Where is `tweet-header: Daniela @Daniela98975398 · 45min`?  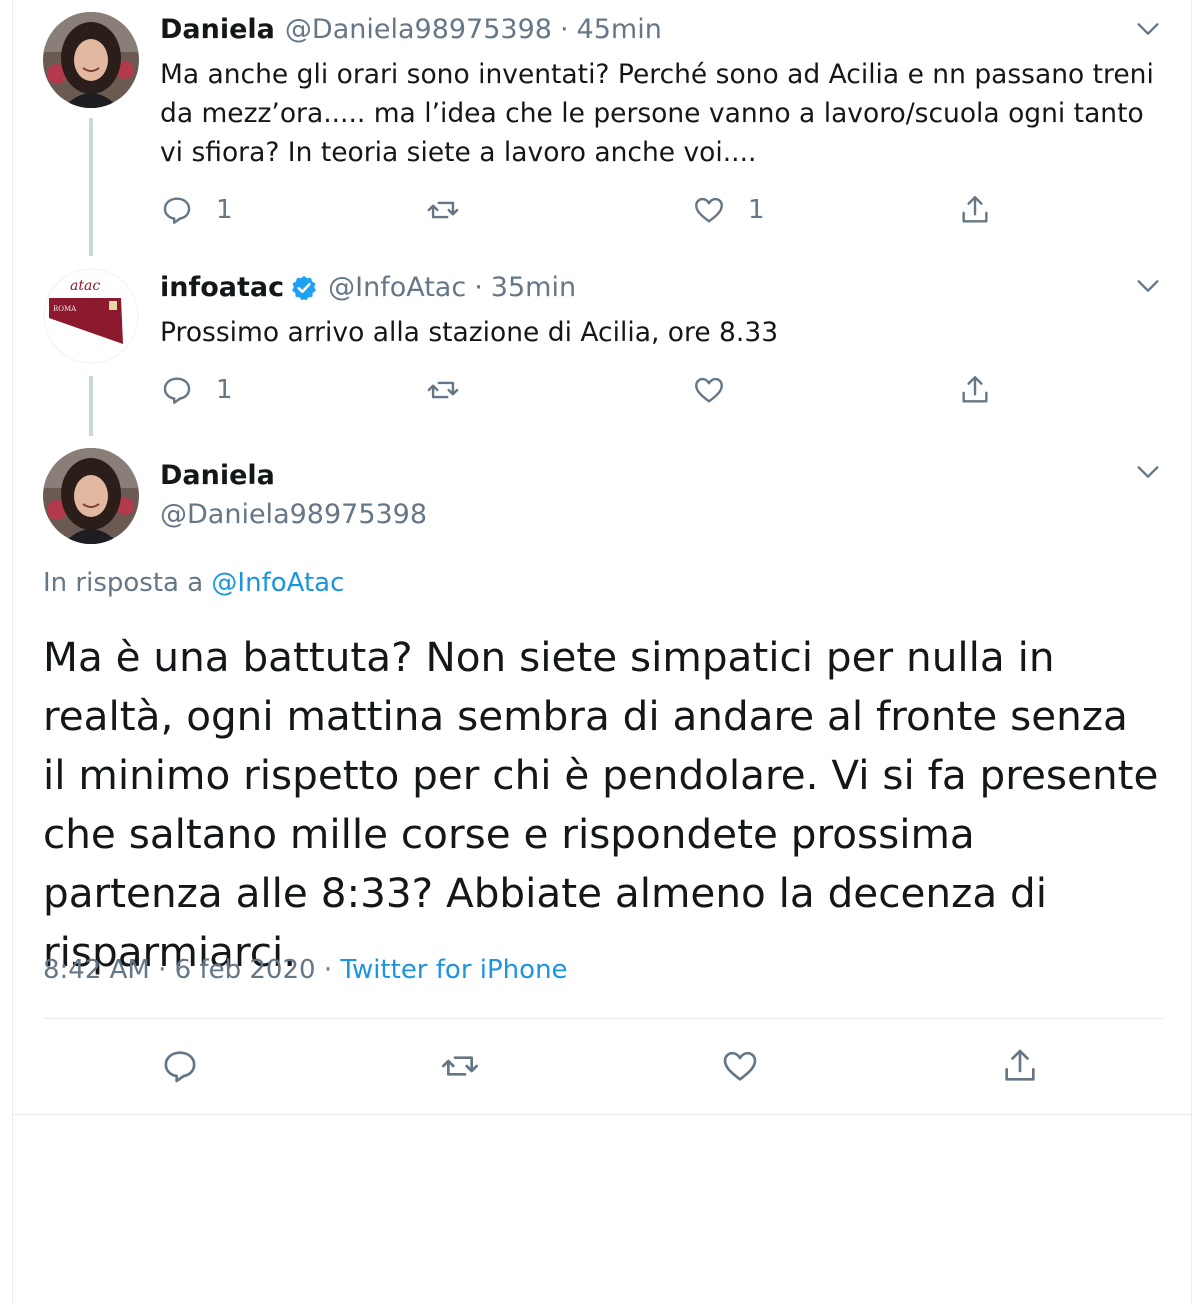
tweet-header: Daniela @Daniela98975398 · 45min is located at coordinates (411, 29).